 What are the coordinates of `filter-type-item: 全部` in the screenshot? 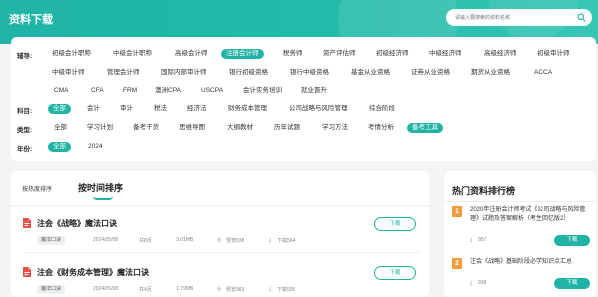 It's located at (60, 128).